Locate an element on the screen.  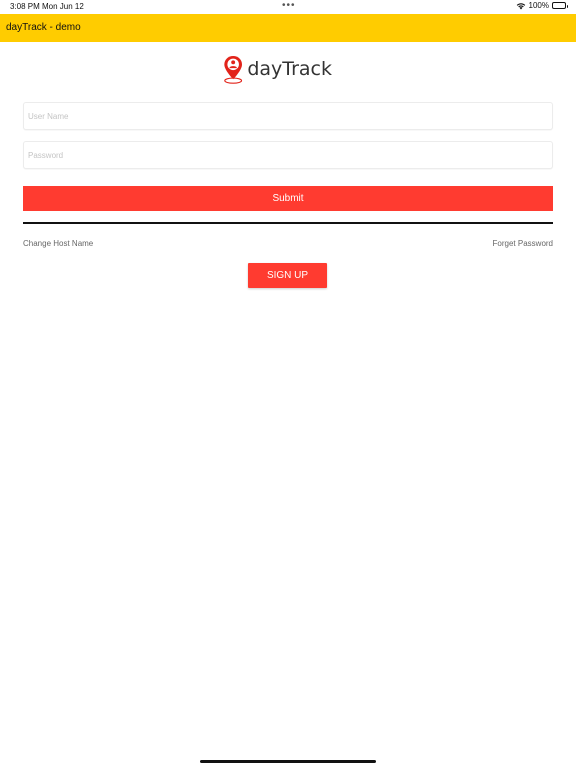
navigation-bar: dayTrack - demo is located at coordinates (288, 28).